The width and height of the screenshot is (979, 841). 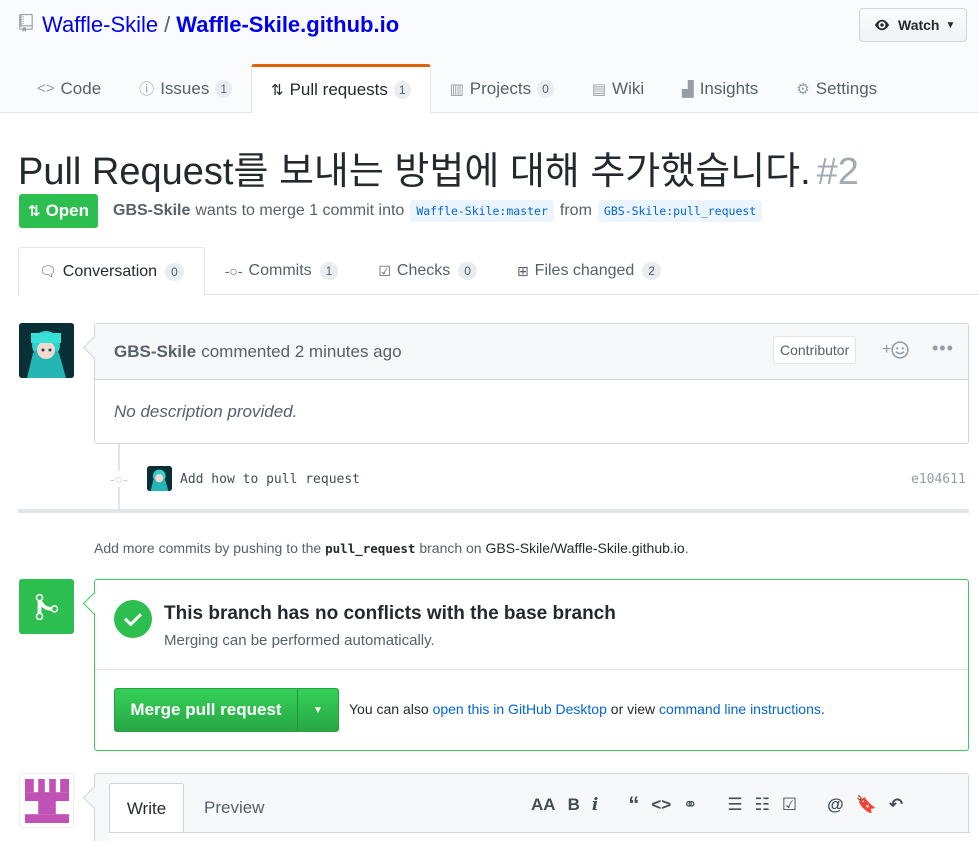 I want to click on push-note-prefix: Add more commits by pushing to the, so click(x=208, y=548).